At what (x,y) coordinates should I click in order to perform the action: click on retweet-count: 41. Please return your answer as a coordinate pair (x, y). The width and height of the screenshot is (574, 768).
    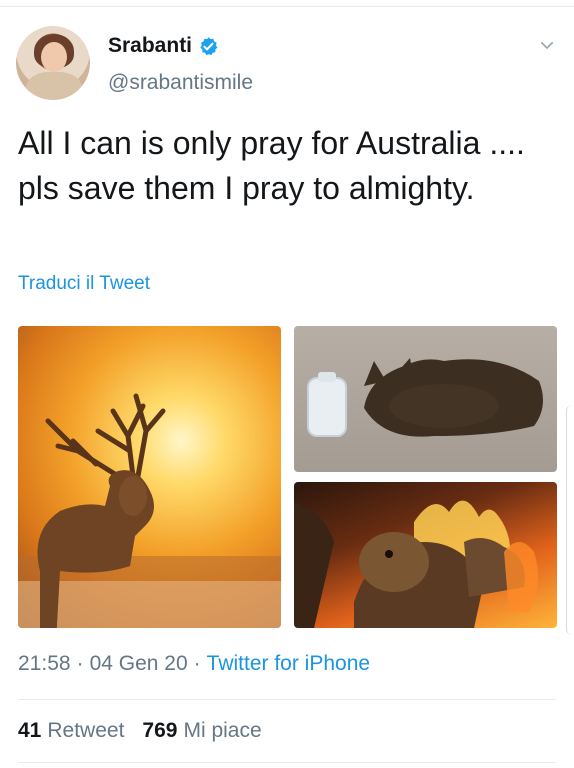
    Looking at the image, I should click on (29, 731).